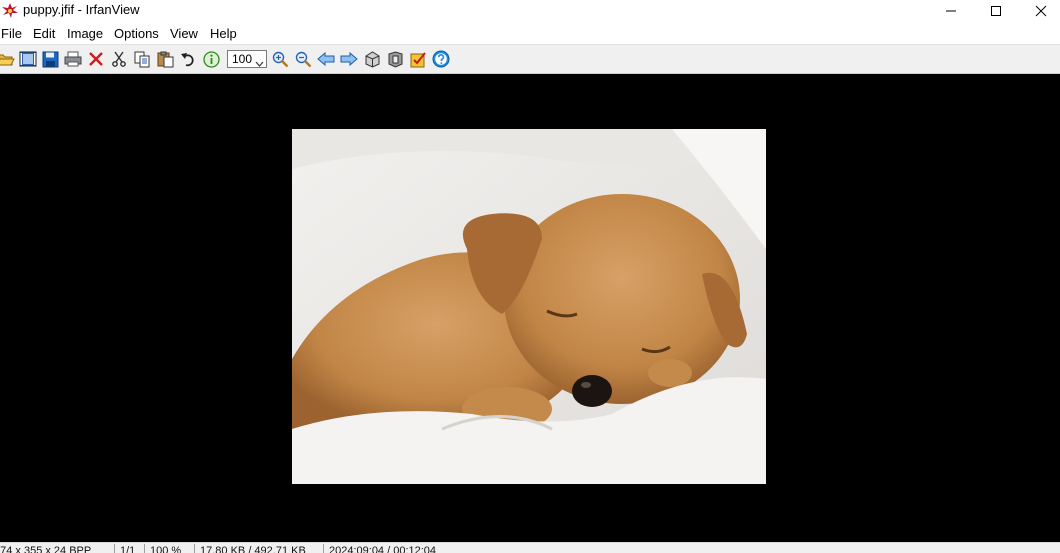  Describe the element at coordinates (280, 59) in the screenshot. I see `zoom-in-icon` at that location.